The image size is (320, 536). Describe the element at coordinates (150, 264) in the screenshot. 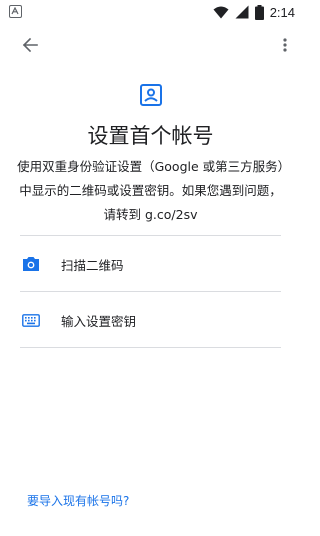

I see `scan-qr-option: 扫描二维码` at that location.